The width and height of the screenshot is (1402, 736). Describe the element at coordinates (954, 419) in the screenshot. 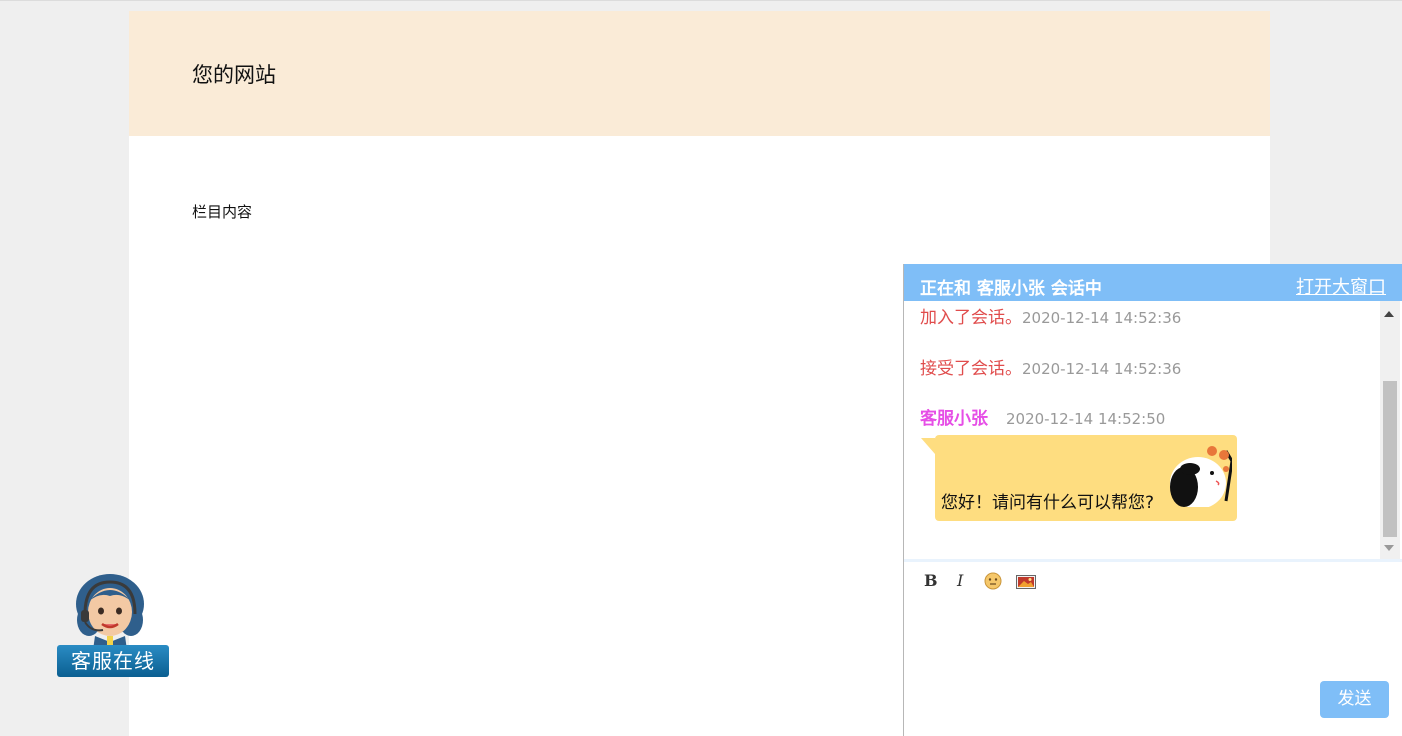

I see `sender-name: 客服小张` at that location.